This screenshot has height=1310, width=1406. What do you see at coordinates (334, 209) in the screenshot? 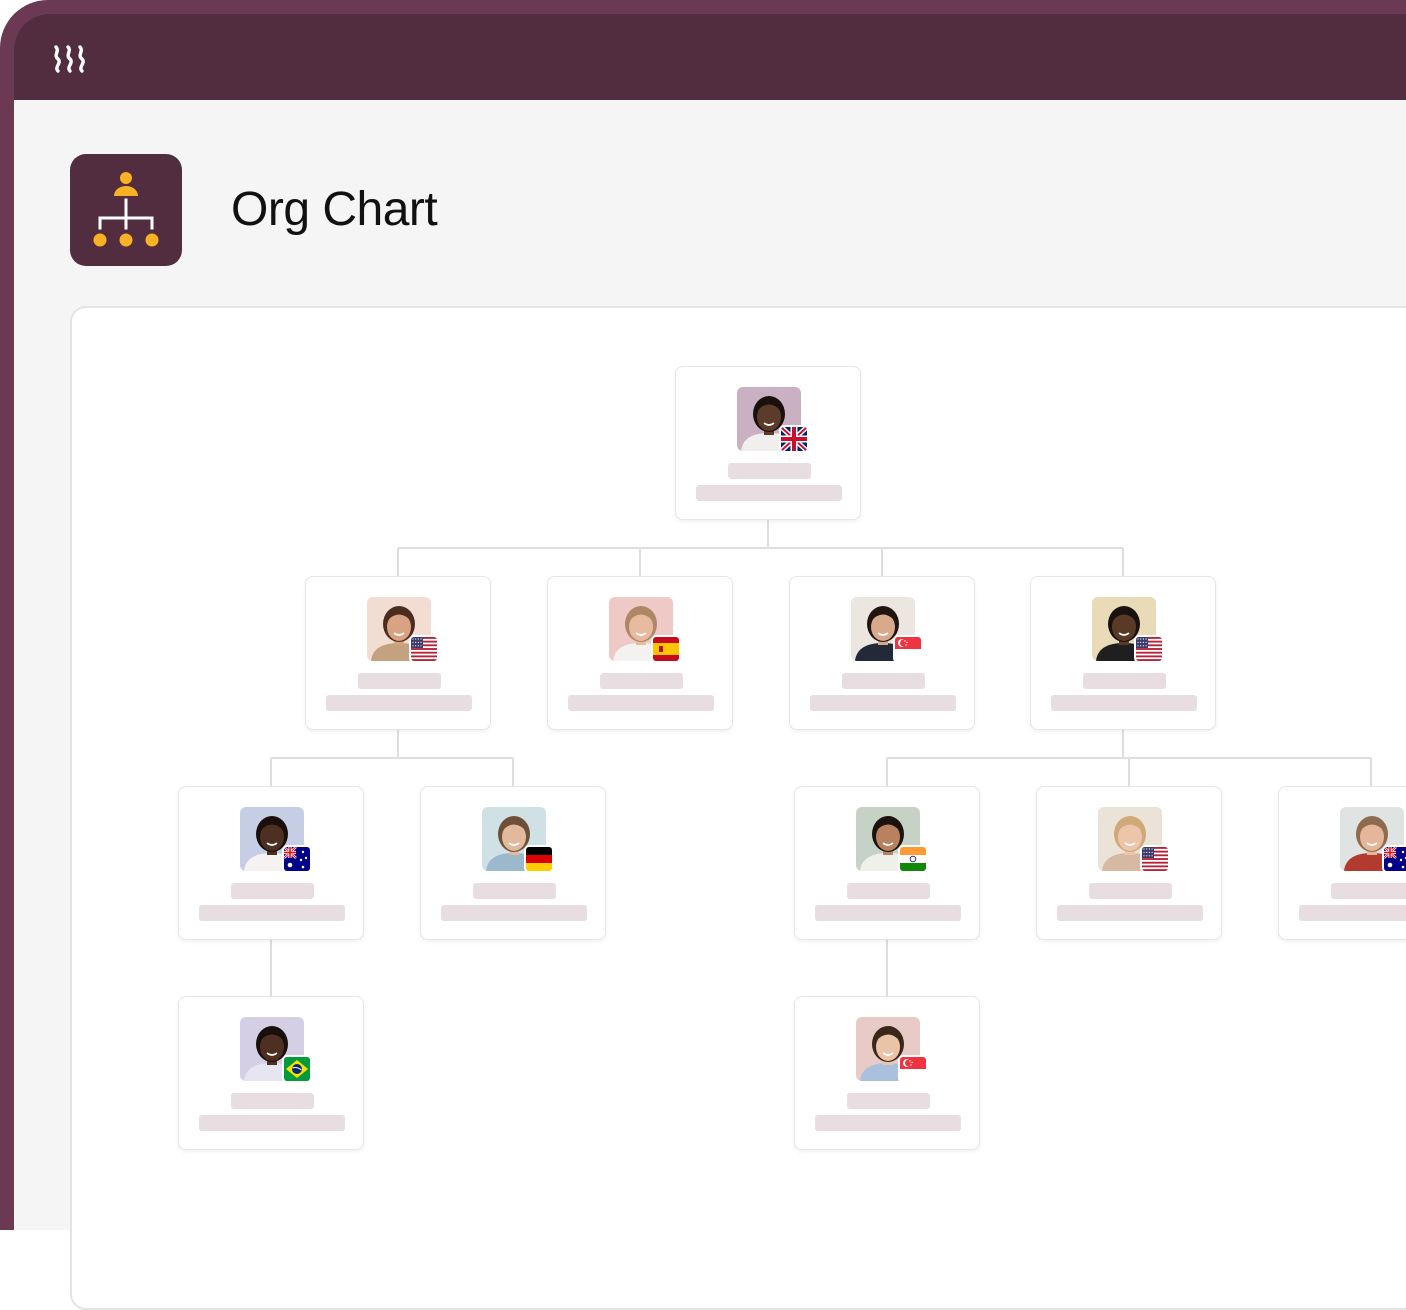
I see `page-title: Org Chart` at bounding box center [334, 209].